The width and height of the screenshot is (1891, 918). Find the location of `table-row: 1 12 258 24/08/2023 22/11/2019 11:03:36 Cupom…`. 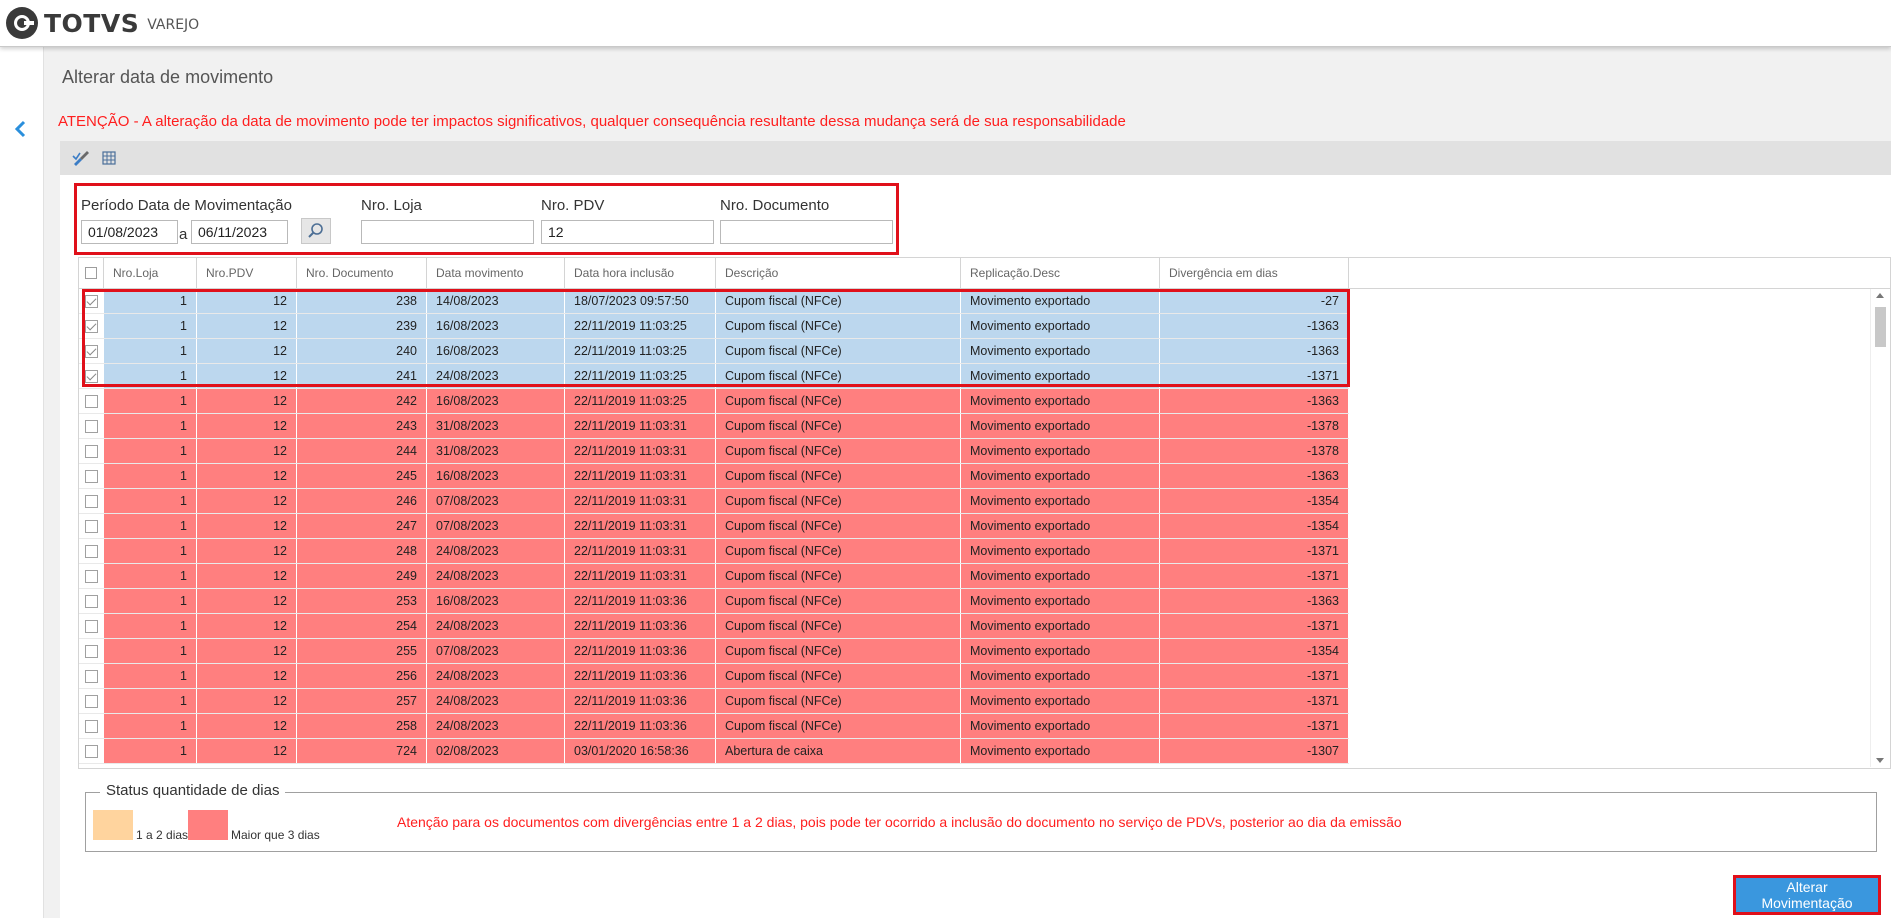

table-row: 1 12 258 24/08/2023 22/11/2019 11:03:36 Cupom… is located at coordinates (714, 726).